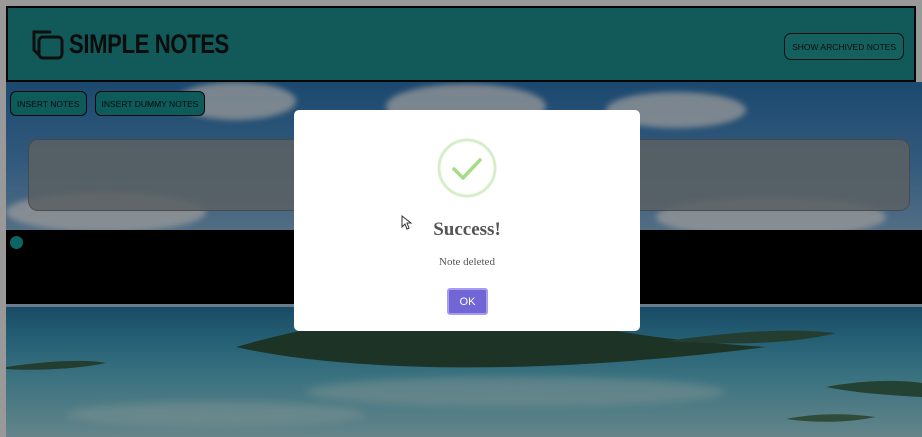  What do you see at coordinates (467, 301) in the screenshot?
I see `ok-button: OK` at bounding box center [467, 301].